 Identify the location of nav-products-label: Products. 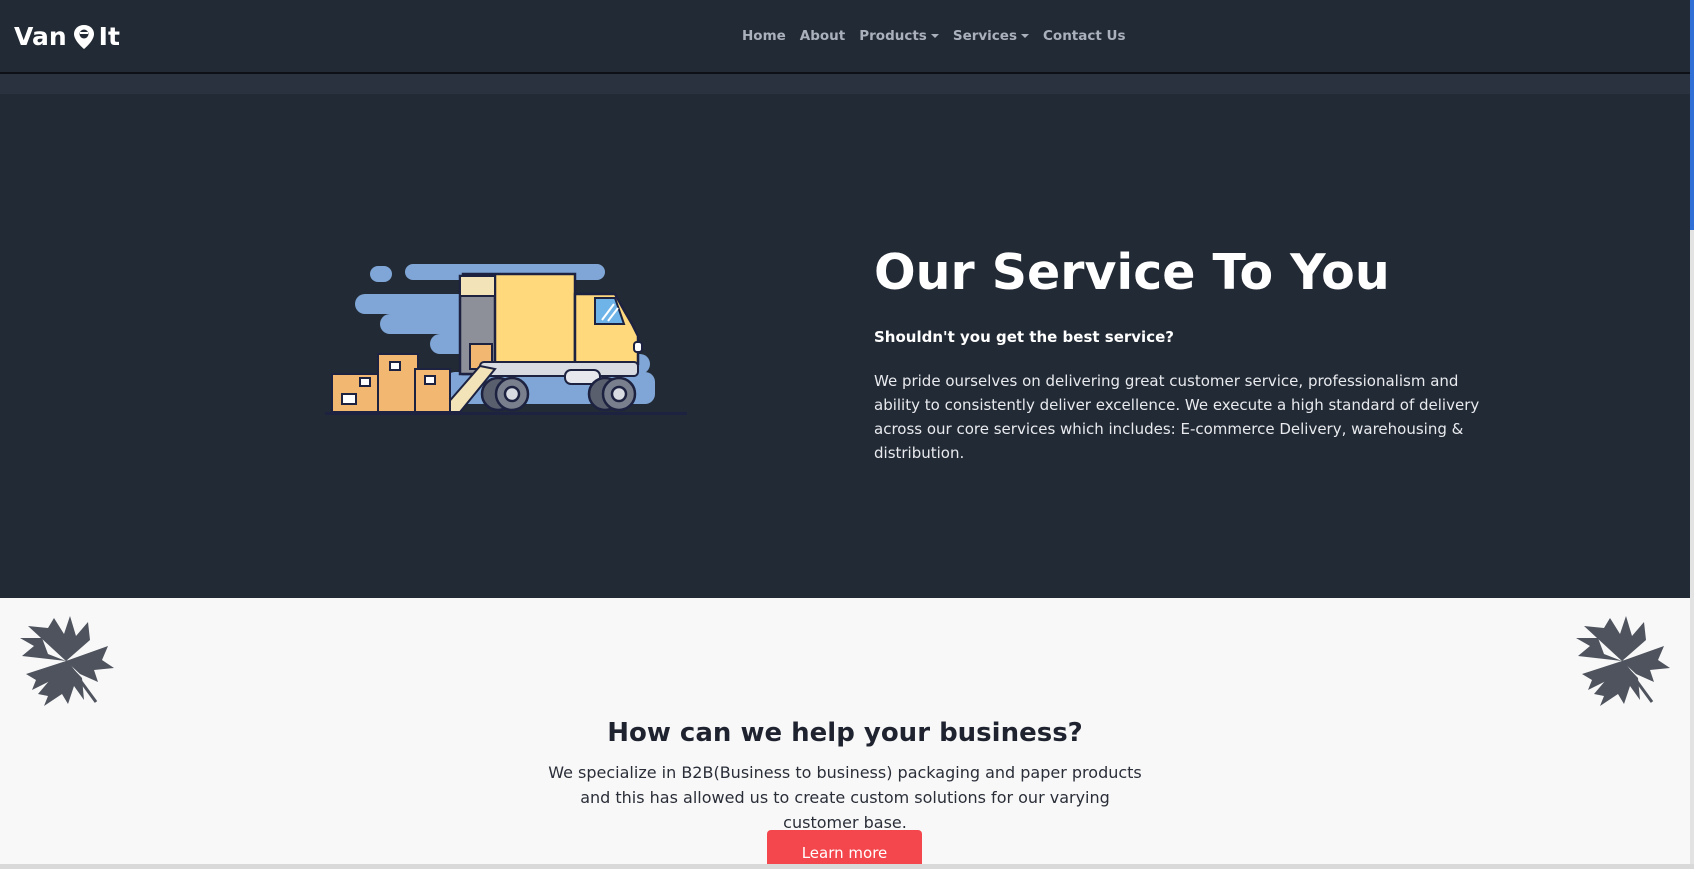
(893, 36).